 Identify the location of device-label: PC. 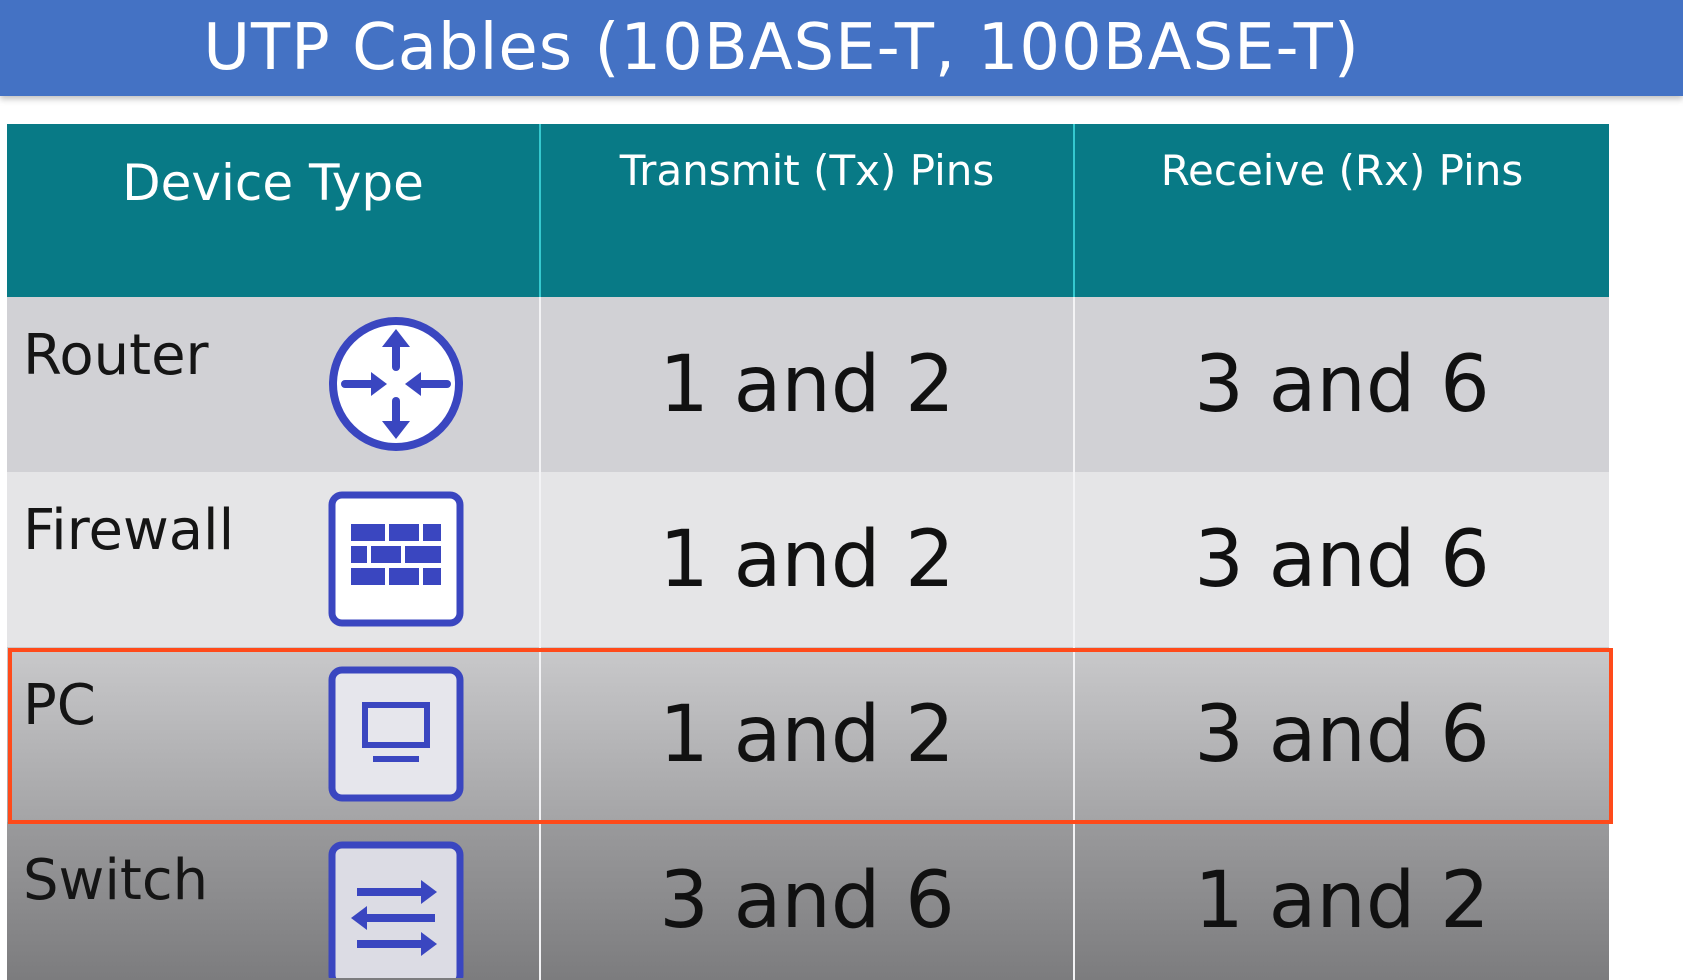
(59, 705).